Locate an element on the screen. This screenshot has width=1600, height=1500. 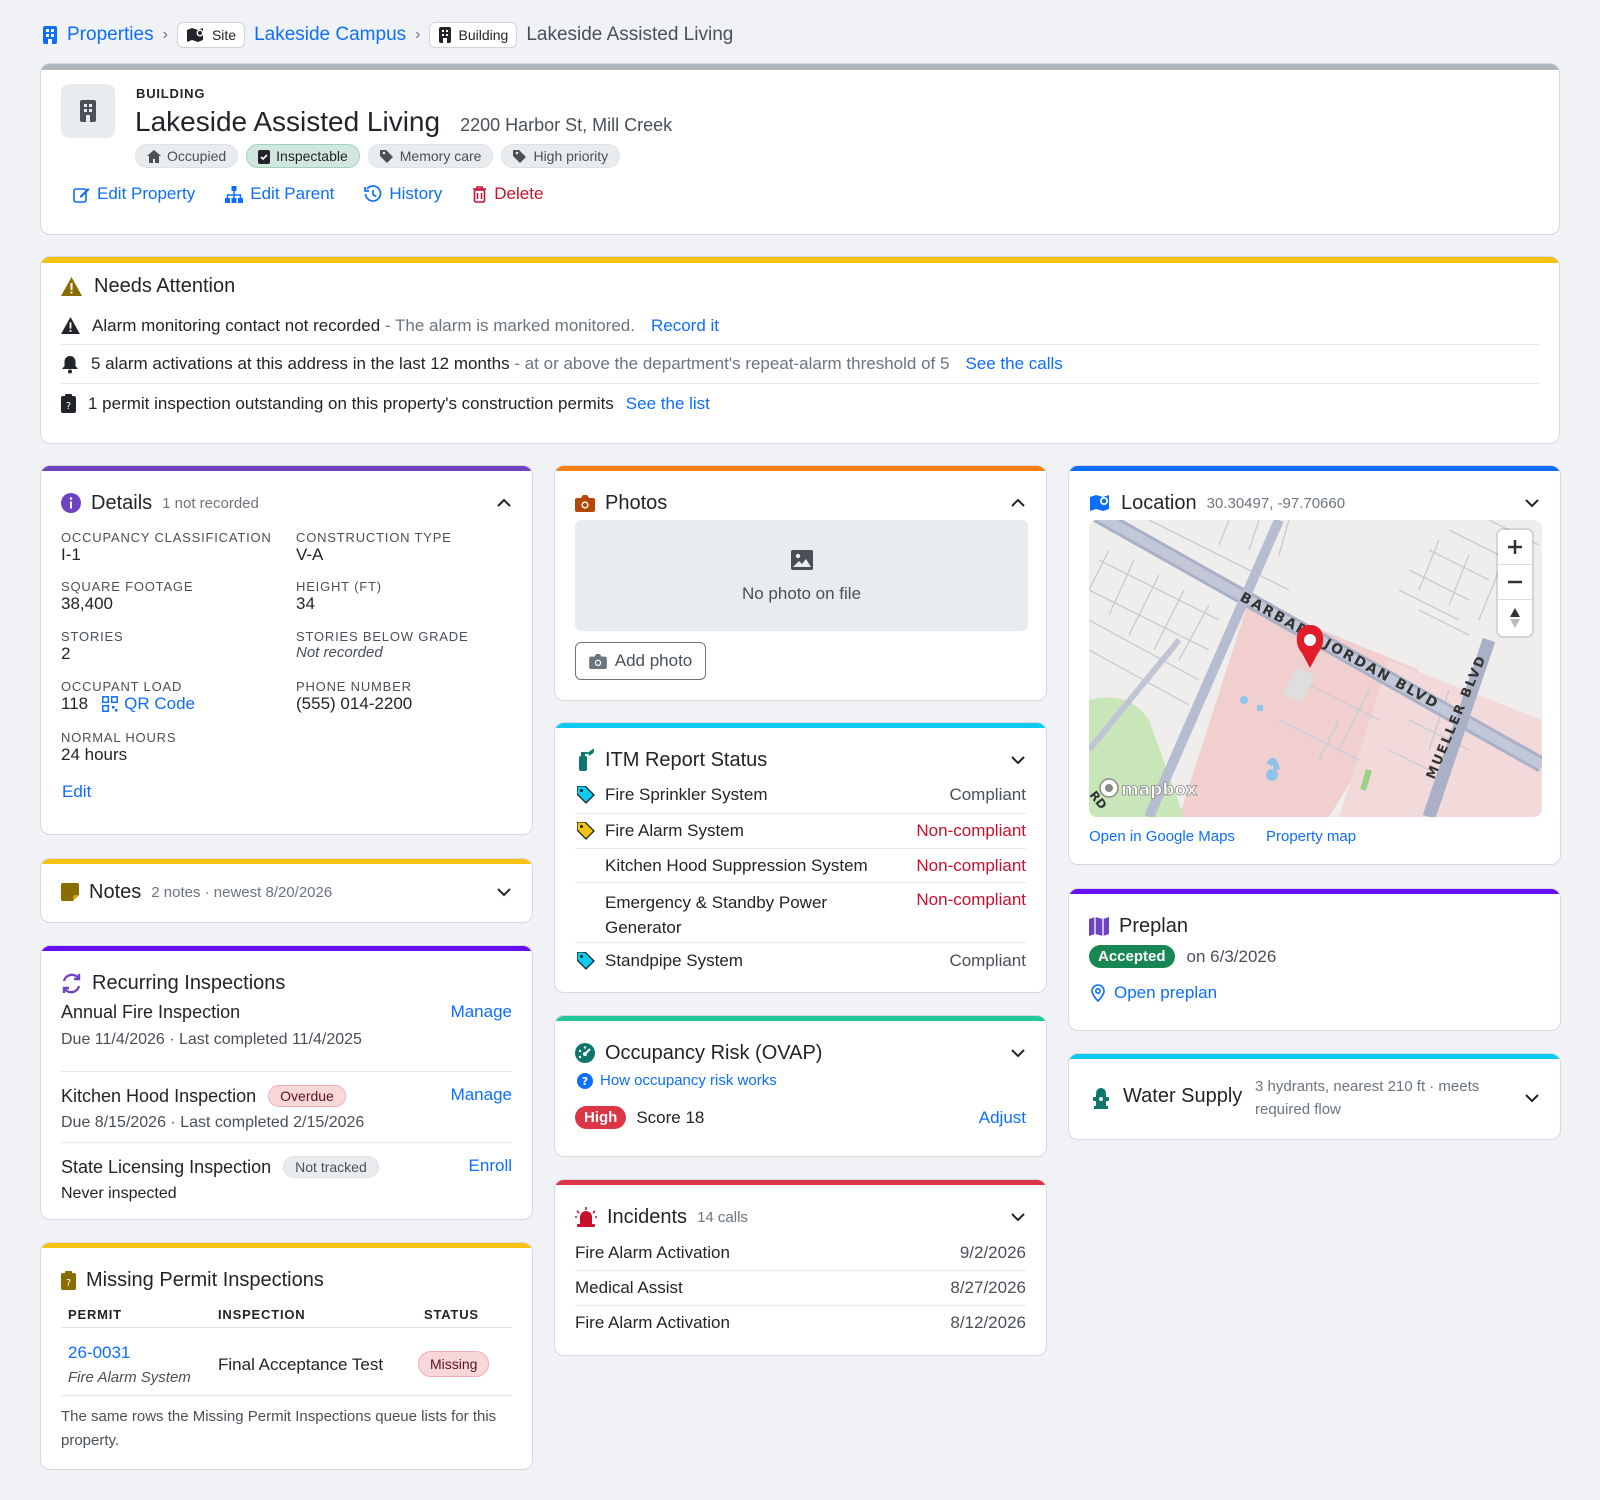
qr-code-icon is located at coordinates (110, 704).